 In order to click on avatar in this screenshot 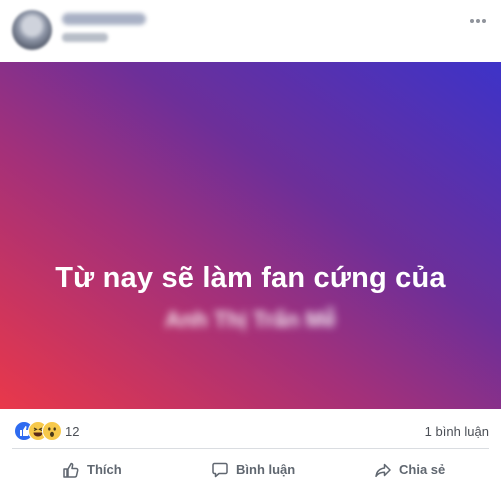, I will do `click(32, 30)`.